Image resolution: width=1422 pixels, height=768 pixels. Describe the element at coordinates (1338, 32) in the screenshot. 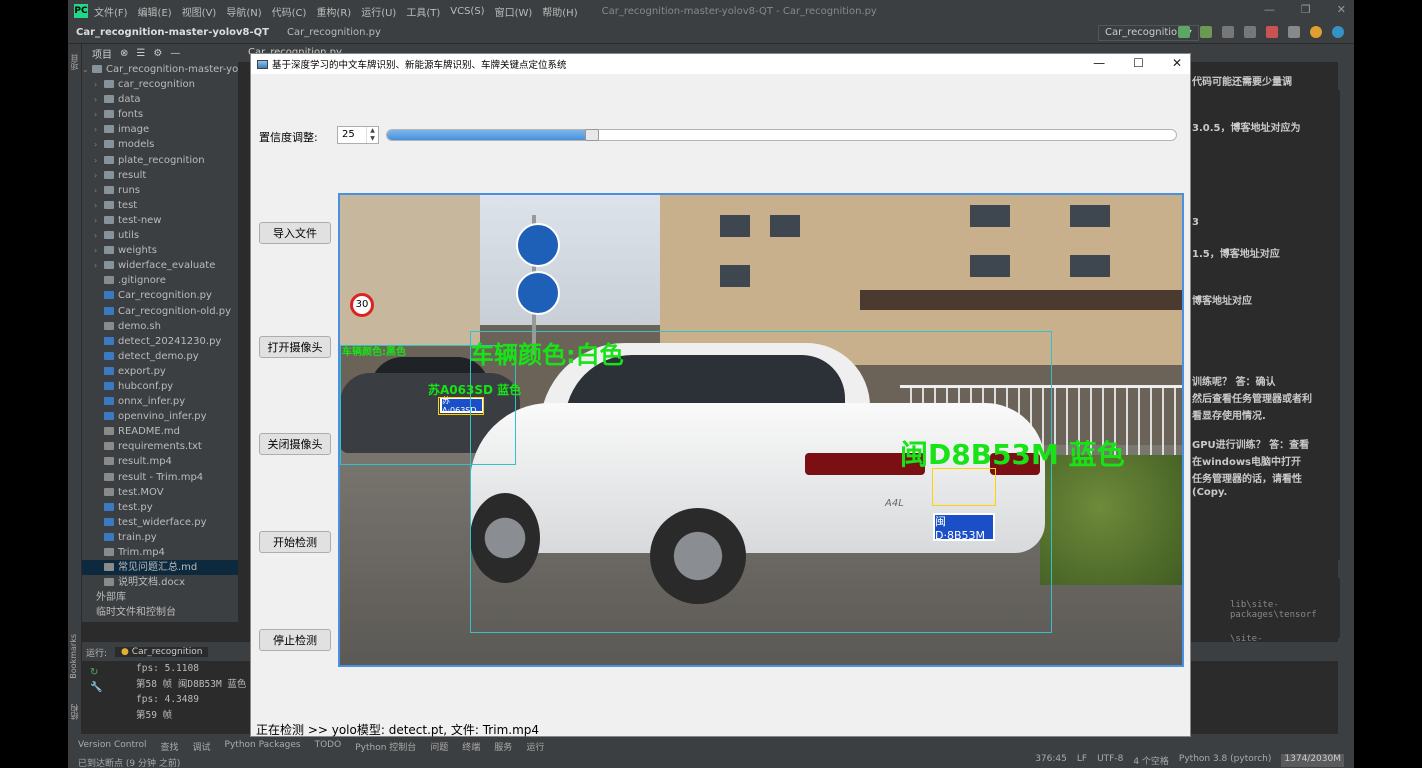

I see `settings-icon` at that location.